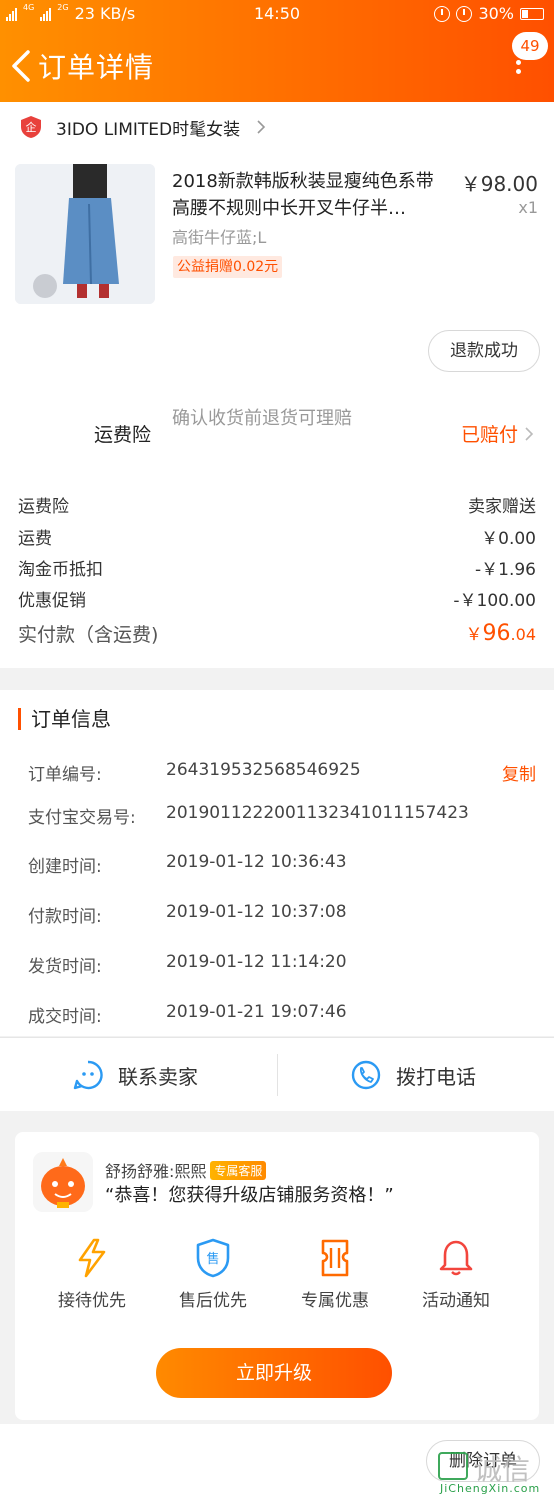 The width and height of the screenshot is (554, 1500). Describe the element at coordinates (502, 507) in the screenshot. I see `price-row-value: 卖家赠送` at that location.